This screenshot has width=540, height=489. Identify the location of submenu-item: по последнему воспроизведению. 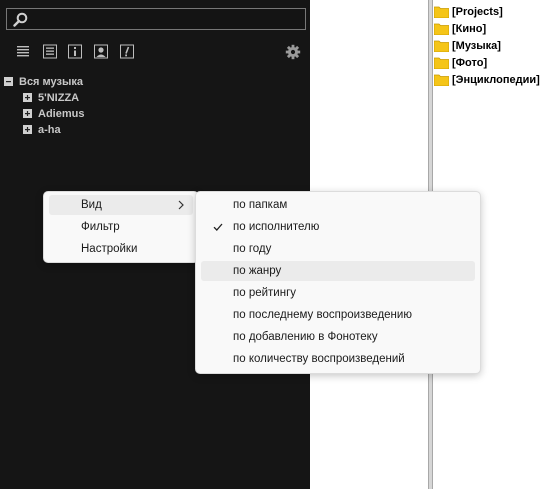
(338, 315).